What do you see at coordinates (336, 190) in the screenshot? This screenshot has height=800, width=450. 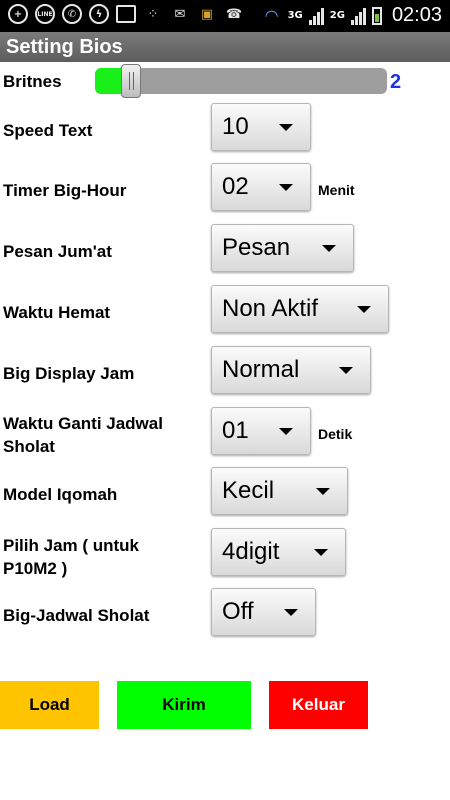 I see `timer-big-hour-unit: Menit` at bounding box center [336, 190].